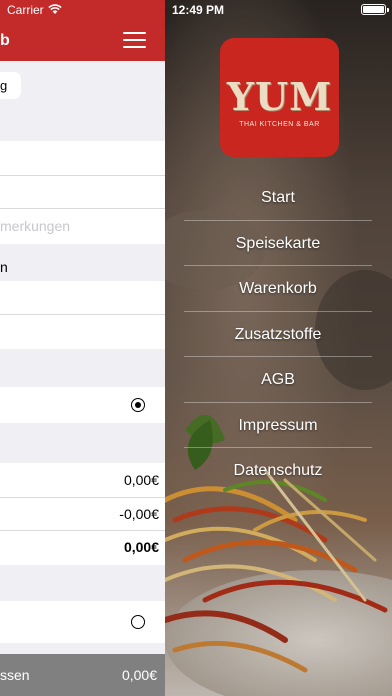  I want to click on discount-value: -0,00€, so click(139, 514).